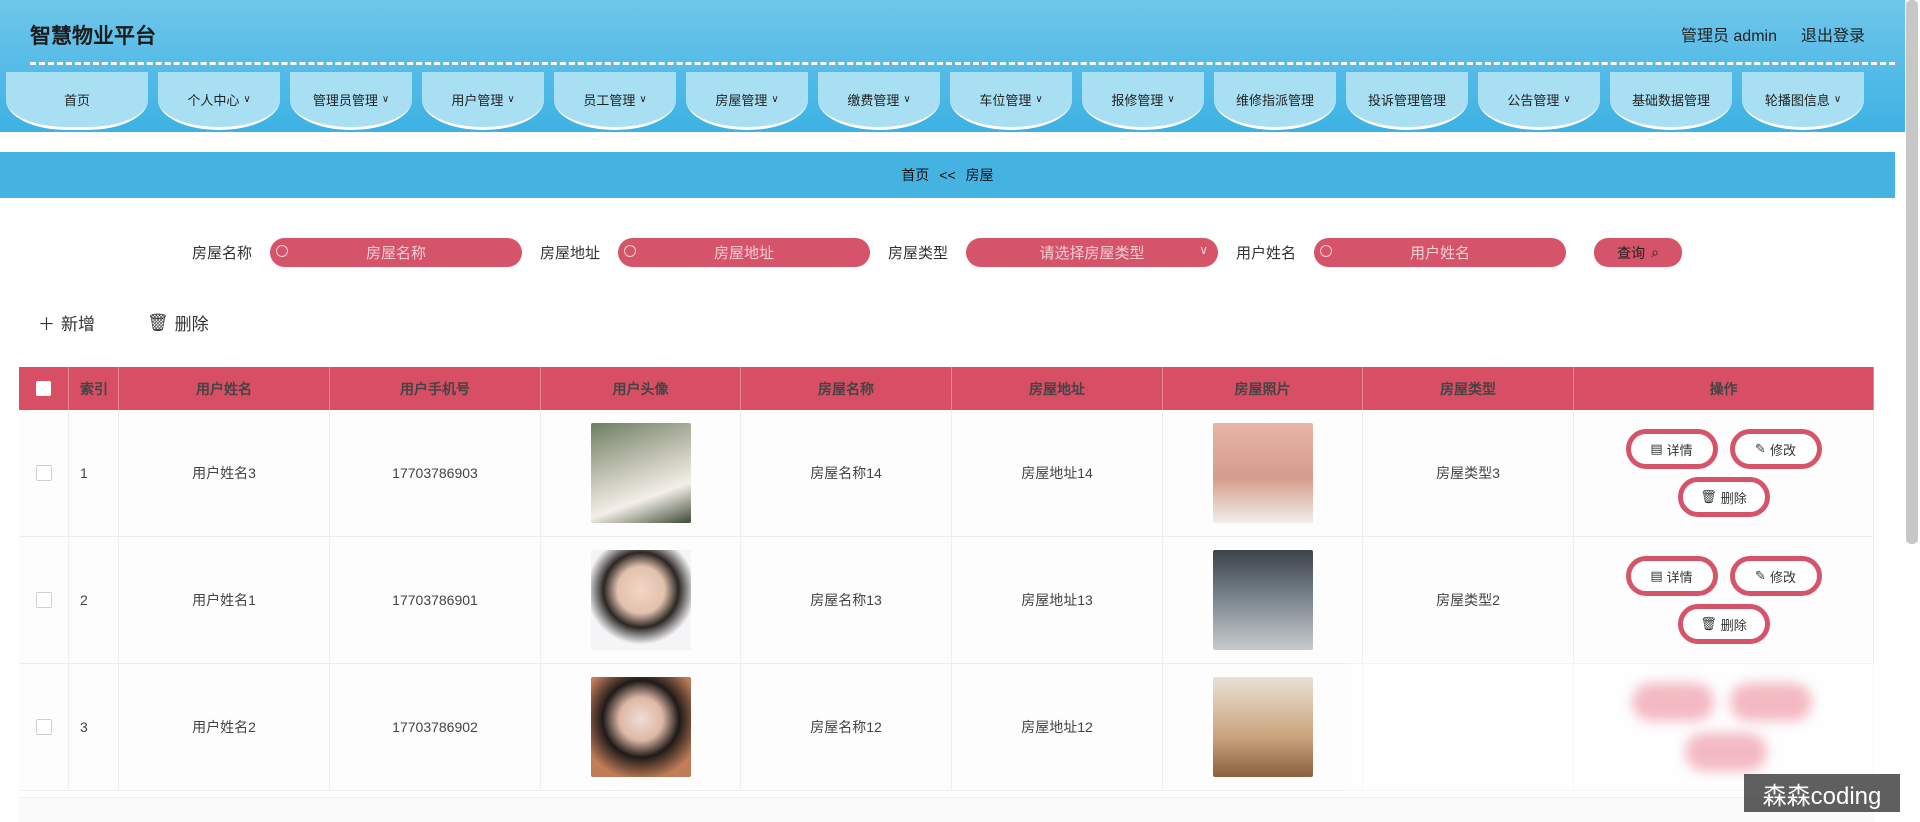  I want to click on nav-item-house: 房屋管理 ∨, so click(747, 101).